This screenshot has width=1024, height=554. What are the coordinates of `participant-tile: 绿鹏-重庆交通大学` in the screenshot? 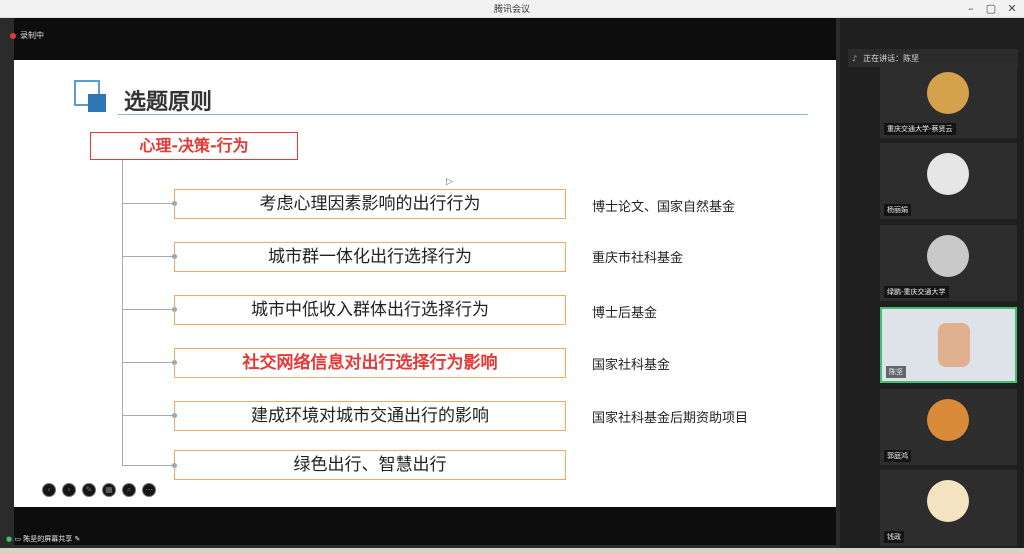 It's located at (948, 263).